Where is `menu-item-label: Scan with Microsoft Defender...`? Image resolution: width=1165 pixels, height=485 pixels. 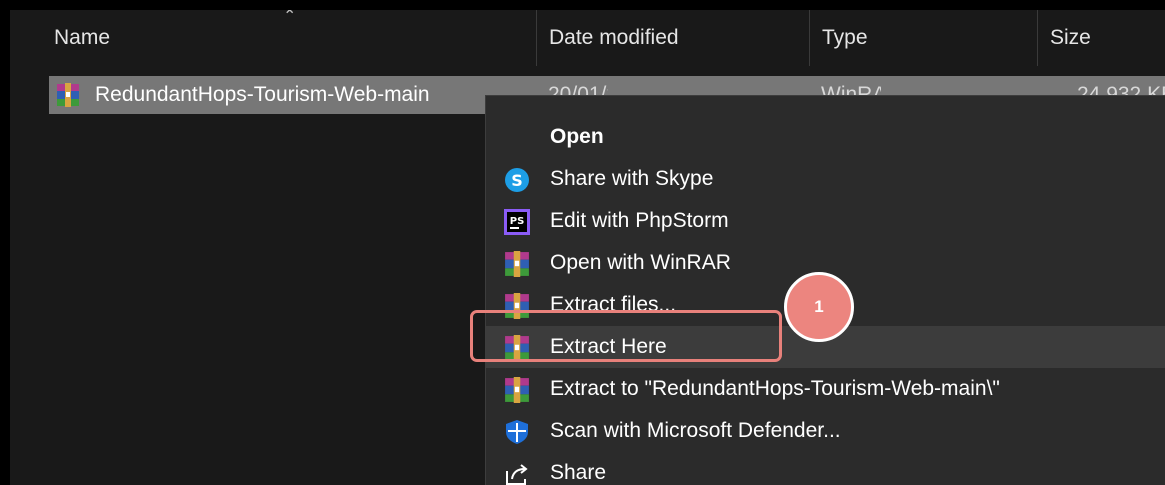 menu-item-label: Scan with Microsoft Defender... is located at coordinates (695, 430).